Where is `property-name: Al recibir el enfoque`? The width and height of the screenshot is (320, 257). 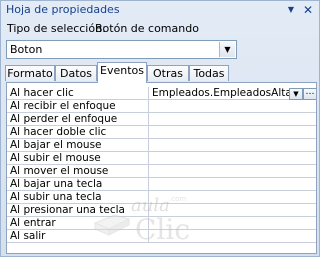
property-name: Al recibir el enfoque is located at coordinates (63, 106).